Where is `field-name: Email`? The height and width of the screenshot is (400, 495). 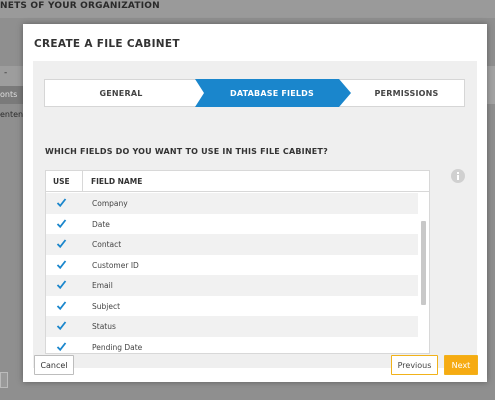 field-name: Email is located at coordinates (102, 285).